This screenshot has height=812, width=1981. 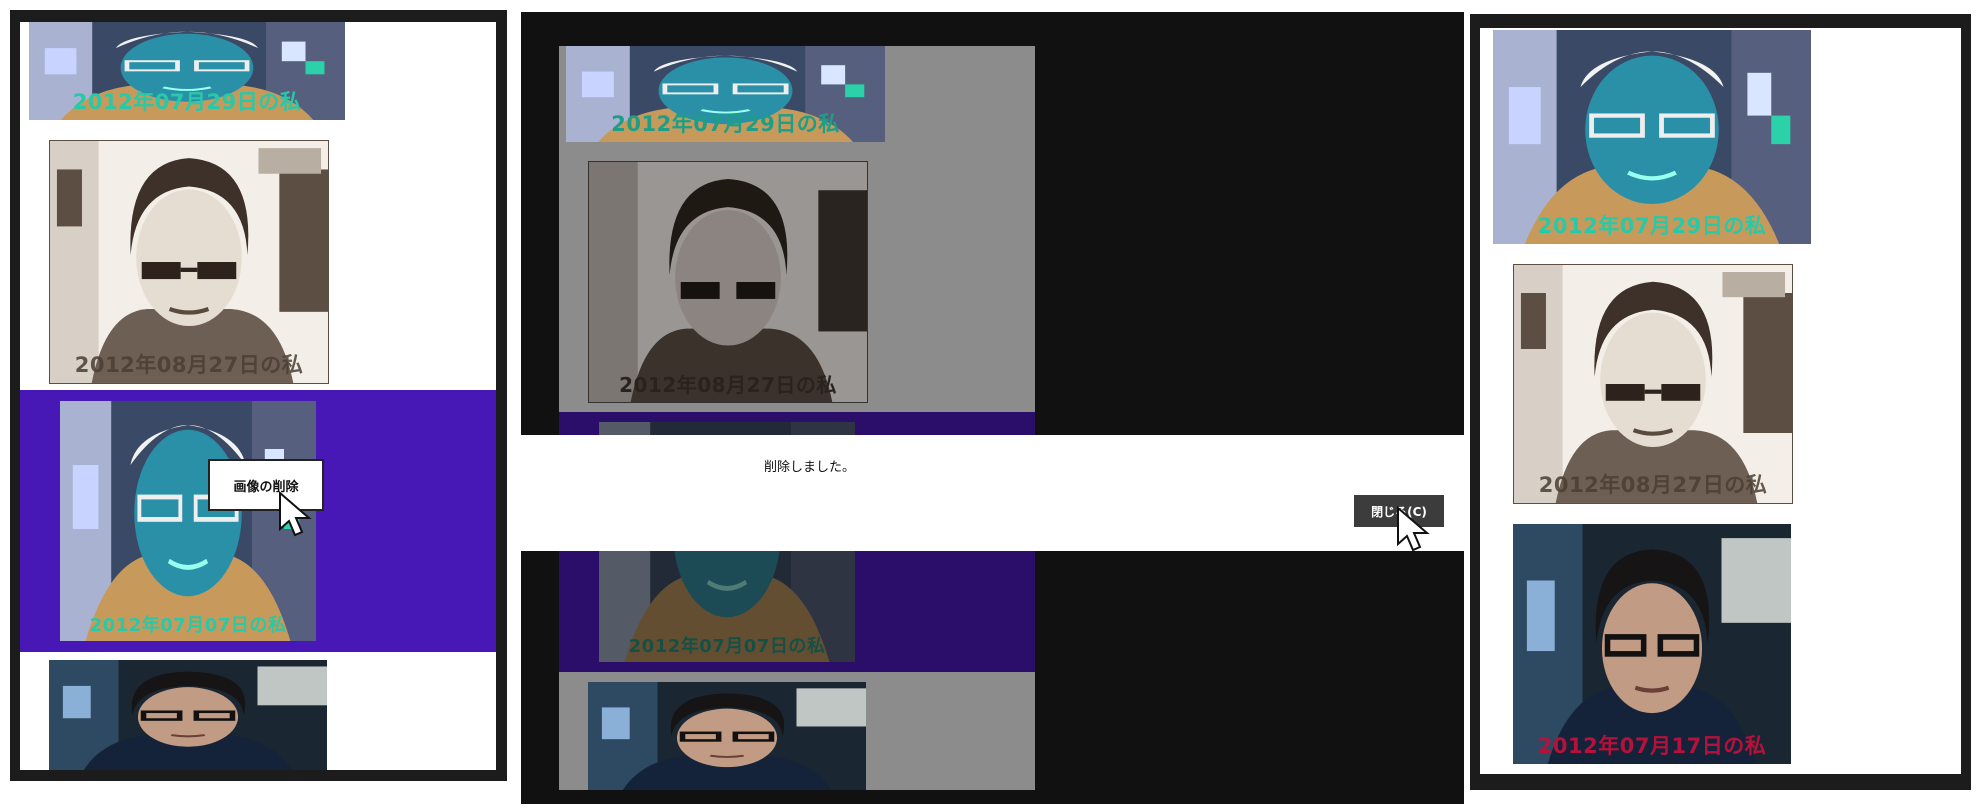 What do you see at coordinates (810, 467) in the screenshot?
I see `dialog-message: 削除しました。` at bounding box center [810, 467].